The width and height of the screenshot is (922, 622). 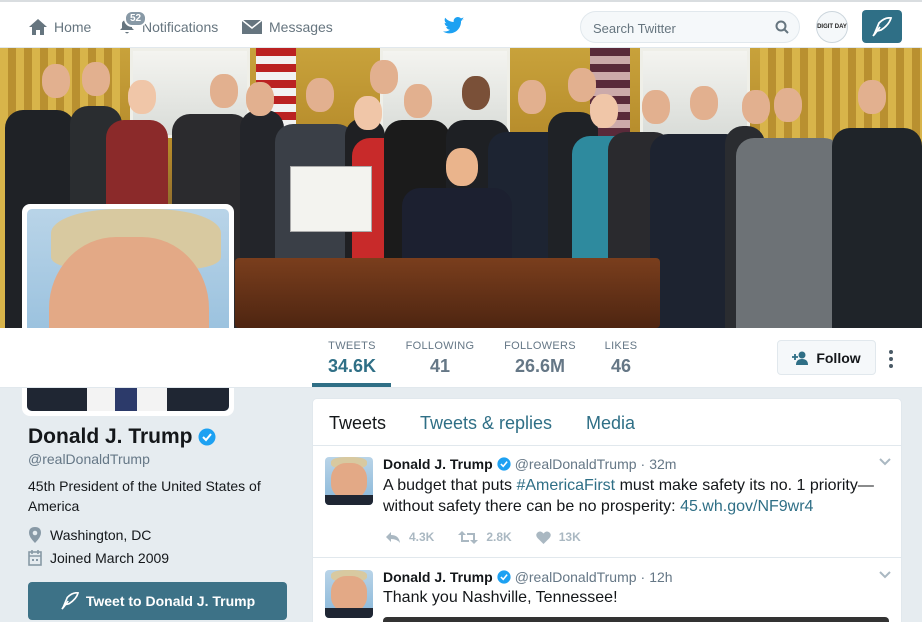 I want to click on tab-tweets: Tweets, so click(x=357, y=423).